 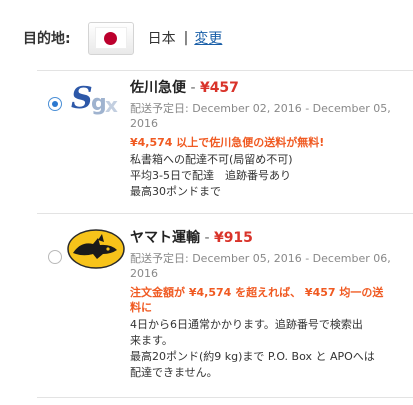 What do you see at coordinates (174, 372) in the screenshot?
I see `note-line: 配達できません。` at bounding box center [174, 372].